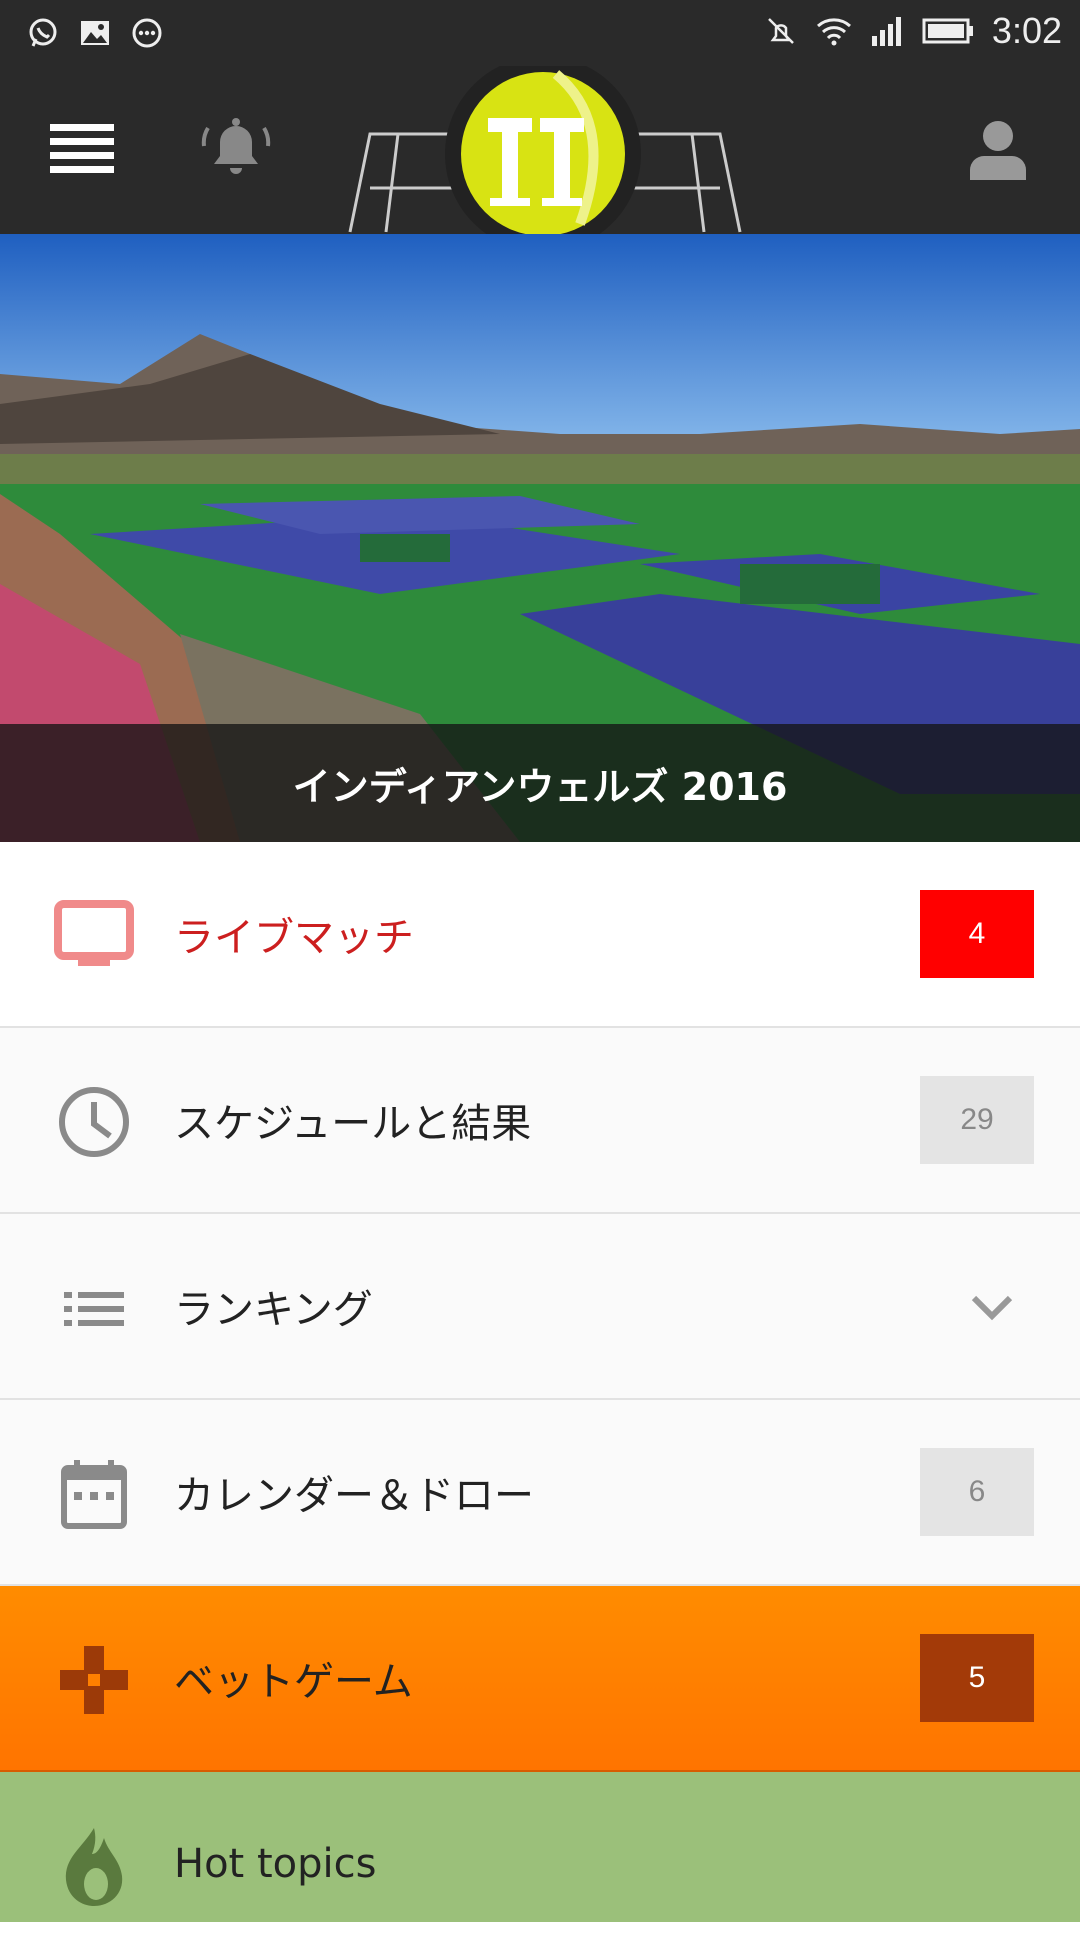  Describe the element at coordinates (947, 31) in the screenshot. I see `battery-icon` at that location.